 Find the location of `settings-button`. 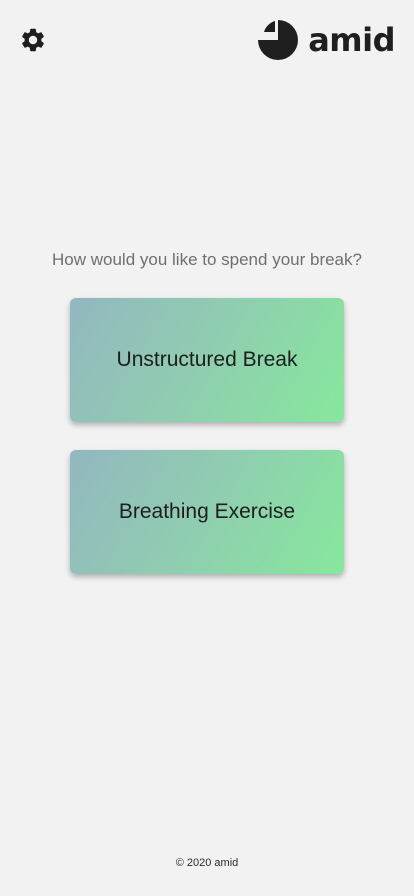

settings-button is located at coordinates (33, 40).